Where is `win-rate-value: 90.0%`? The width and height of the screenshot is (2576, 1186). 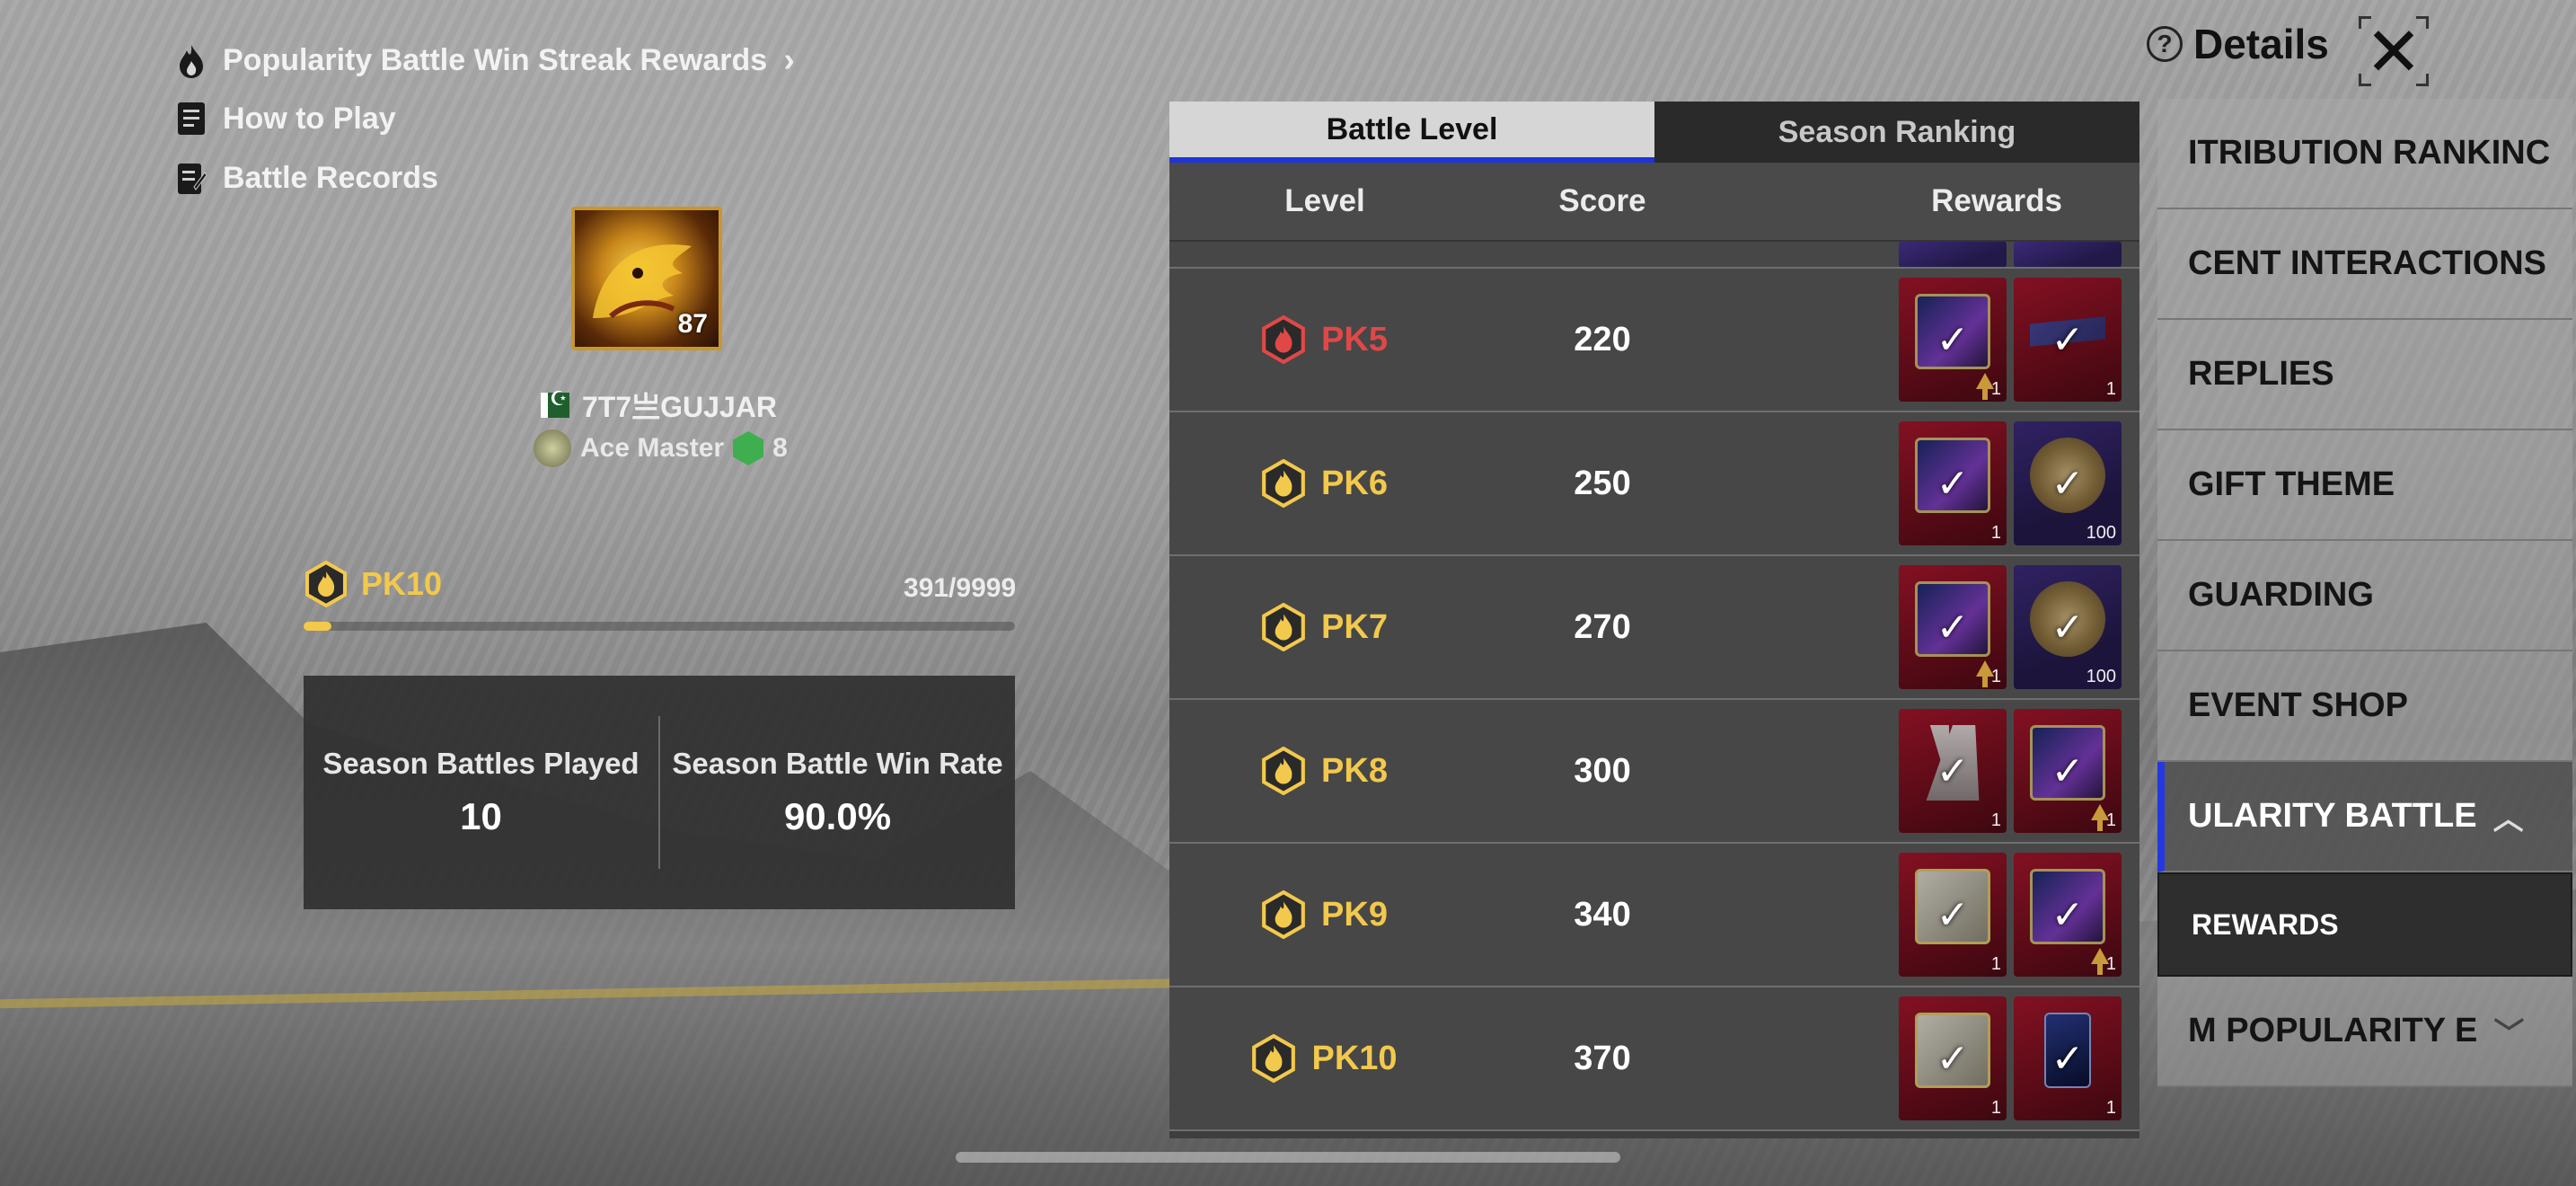
win-rate-value: 90.0% is located at coordinates (837, 816).